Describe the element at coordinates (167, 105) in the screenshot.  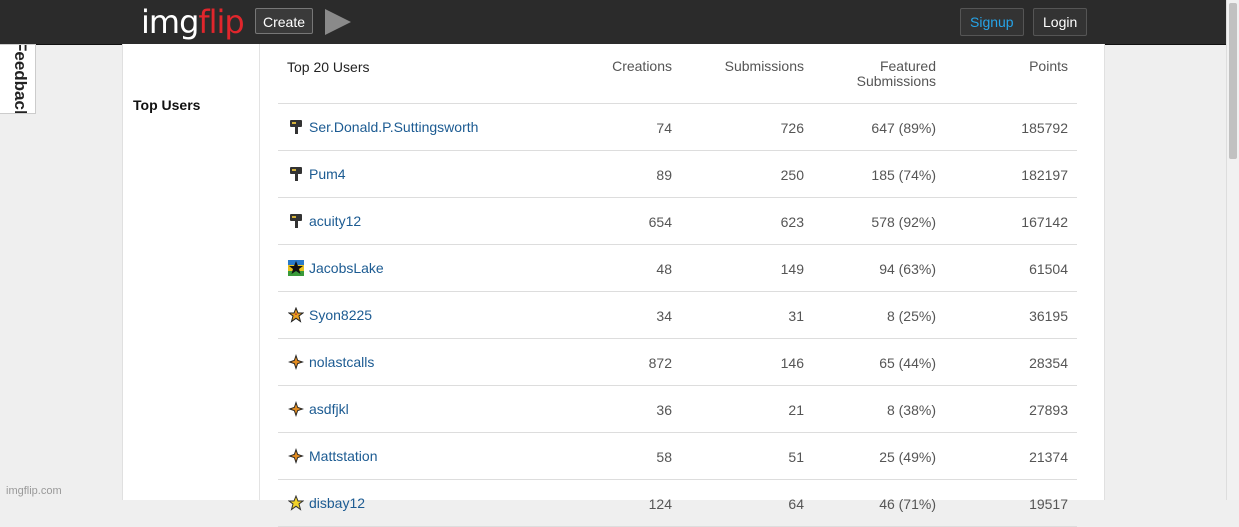
I see `sidebar-title: Top Users` at that location.